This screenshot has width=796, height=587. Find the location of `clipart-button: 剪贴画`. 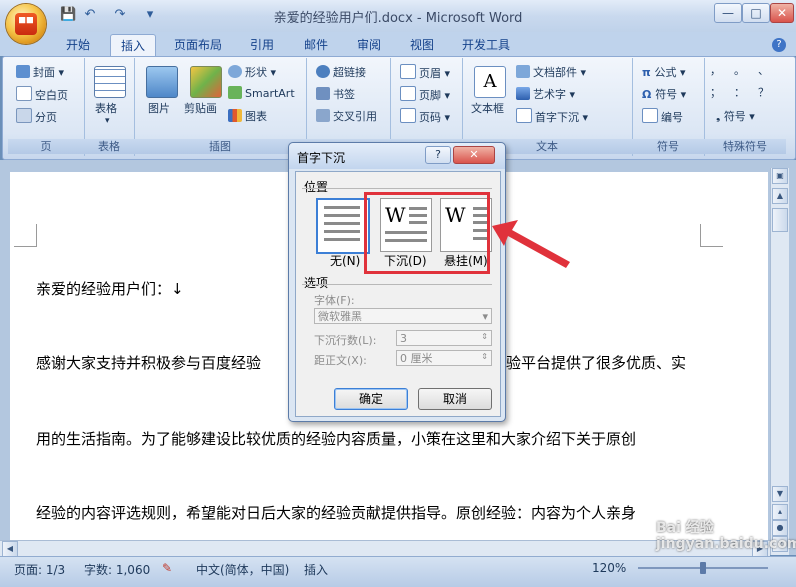

clipart-button: 剪贴画 is located at coordinates (200, 108).